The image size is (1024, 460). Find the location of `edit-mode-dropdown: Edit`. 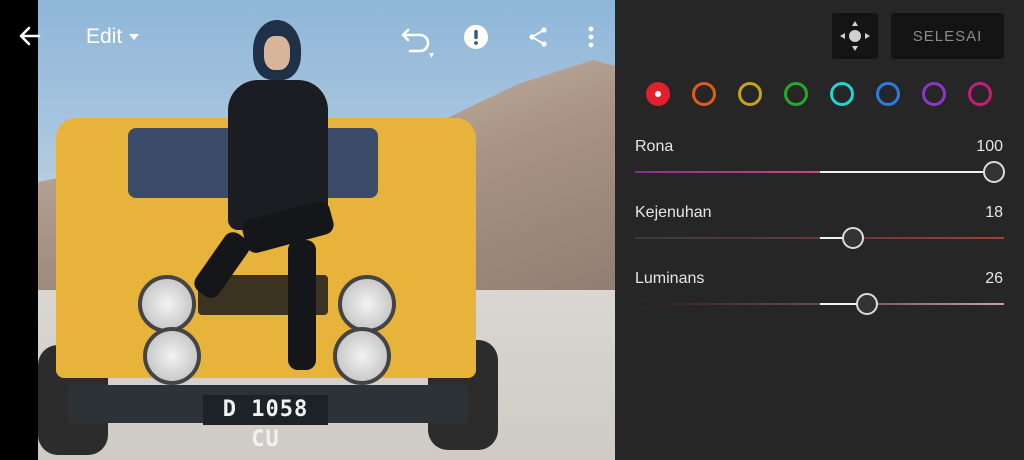

edit-mode-dropdown: Edit is located at coordinates (113, 37).